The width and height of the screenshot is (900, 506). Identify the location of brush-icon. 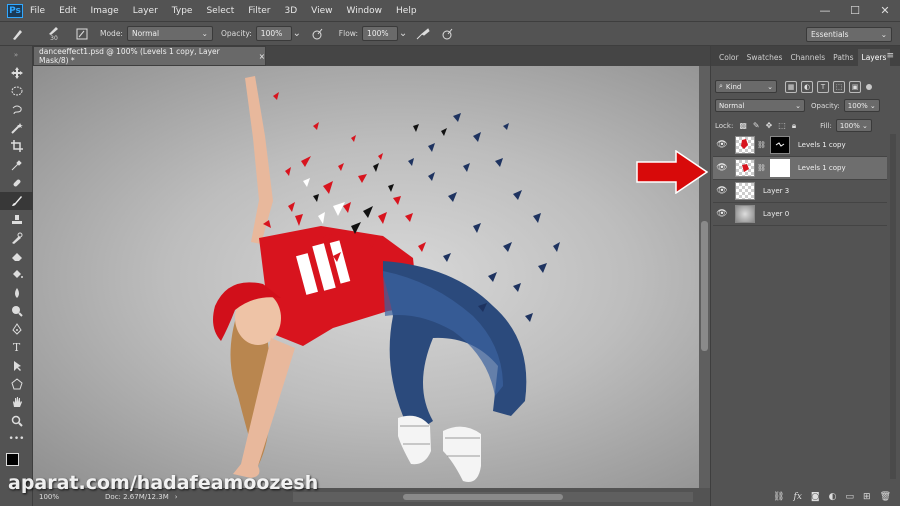
(16, 201).